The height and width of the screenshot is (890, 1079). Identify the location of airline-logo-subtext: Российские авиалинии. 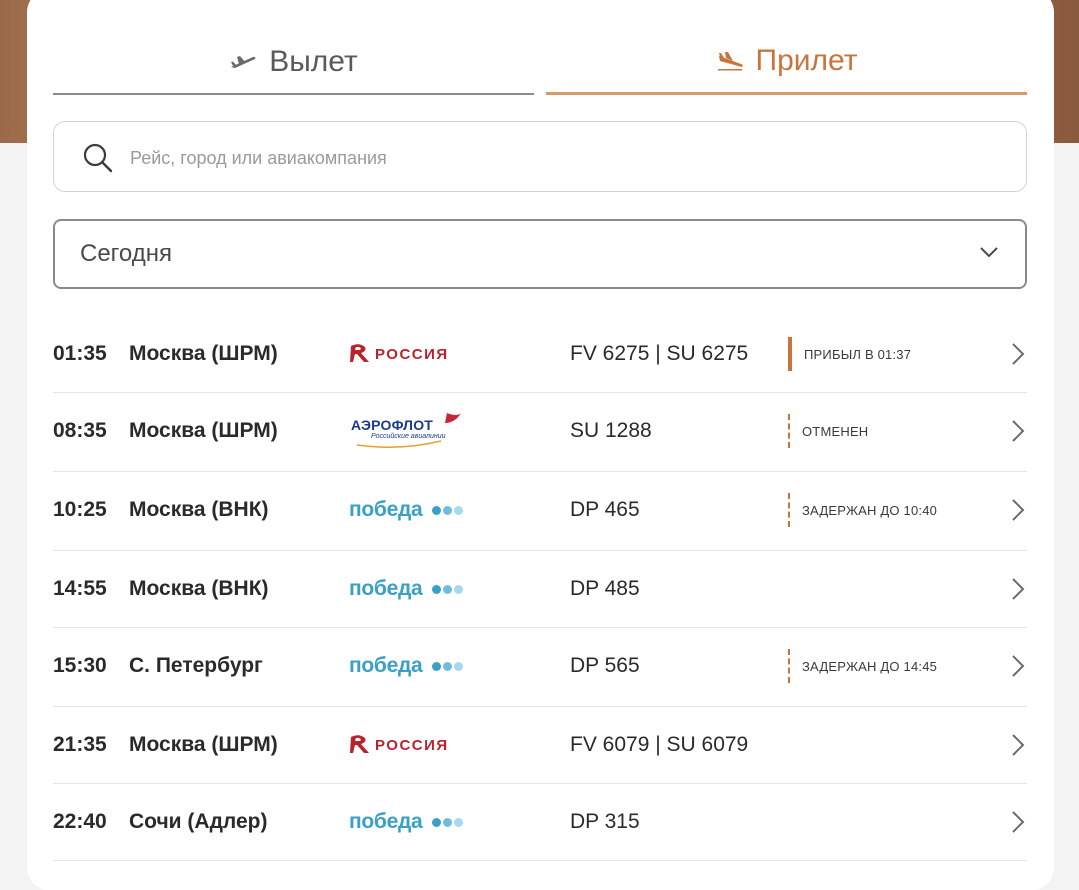
(408, 436).